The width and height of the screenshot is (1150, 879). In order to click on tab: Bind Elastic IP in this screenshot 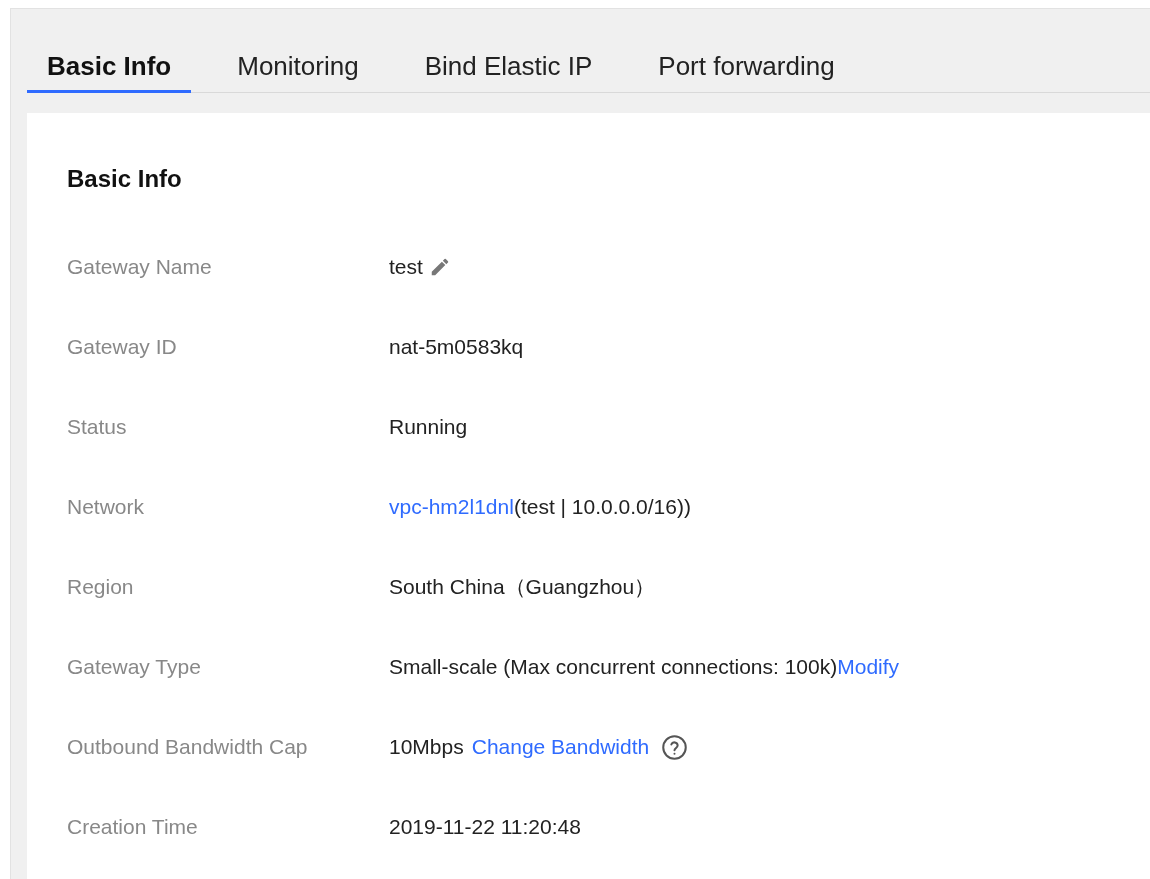, I will do `click(508, 68)`.